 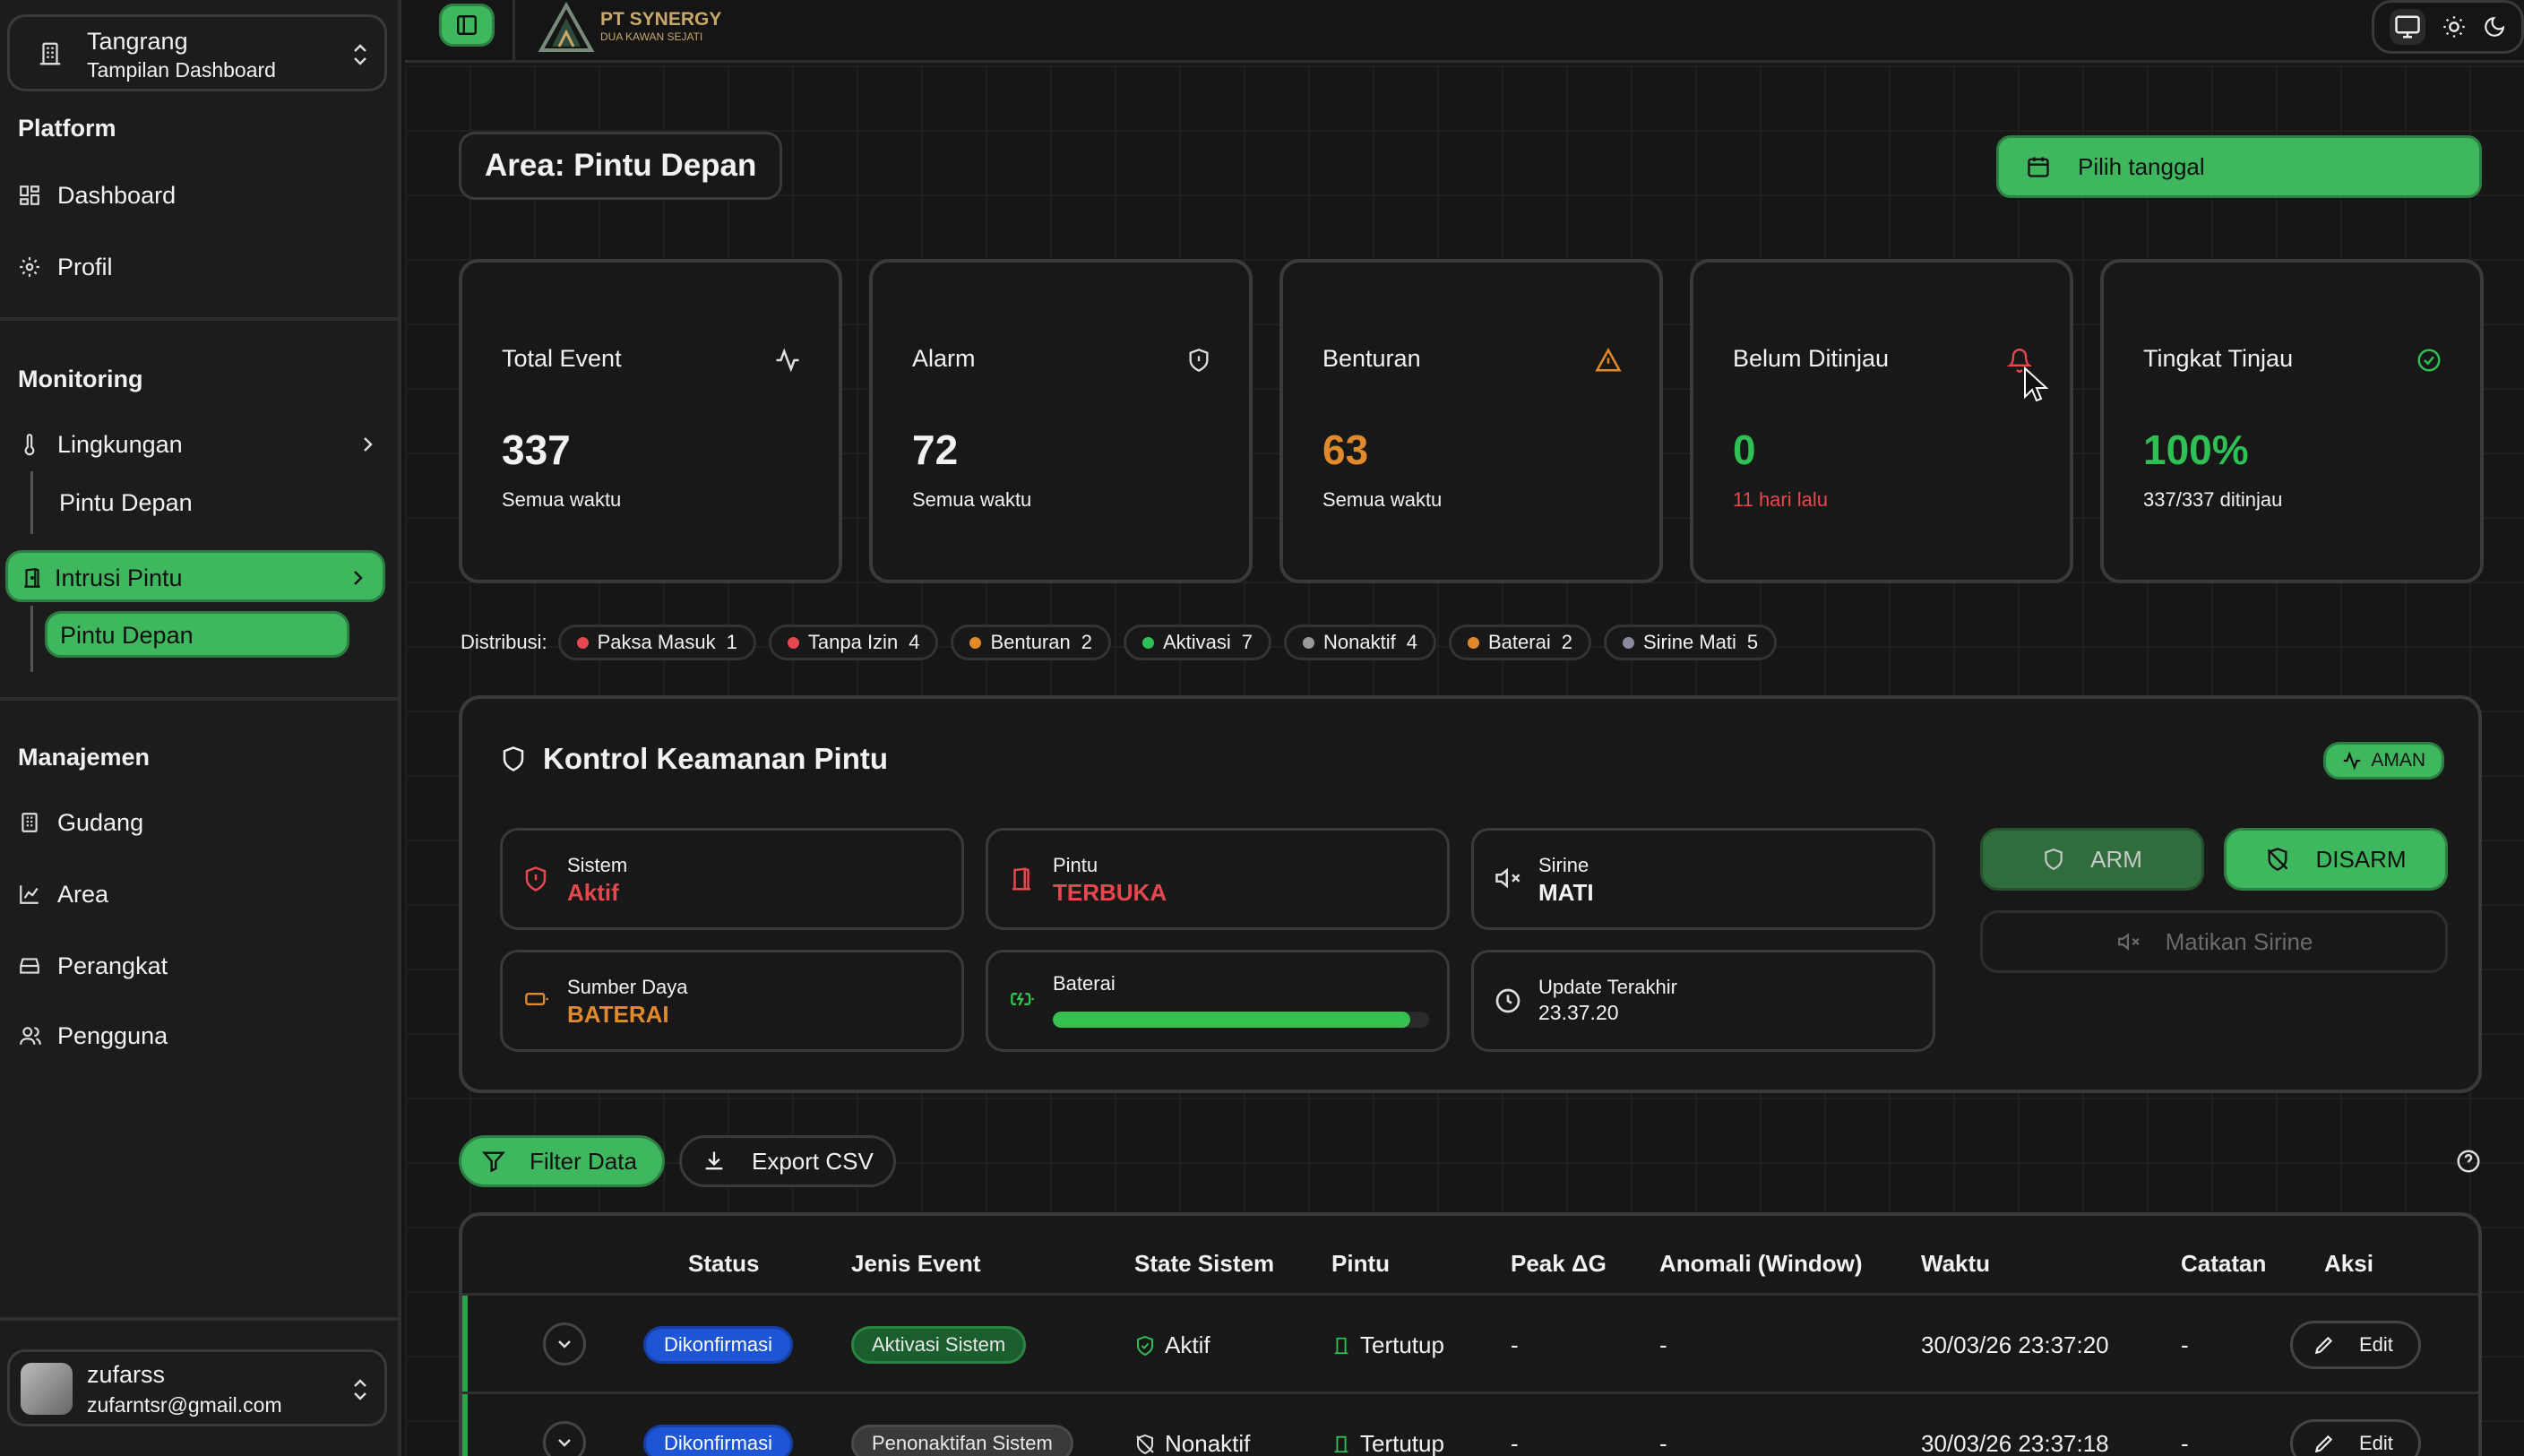 I want to click on date-picker-button: Pilih tanggal, so click(x=2239, y=166).